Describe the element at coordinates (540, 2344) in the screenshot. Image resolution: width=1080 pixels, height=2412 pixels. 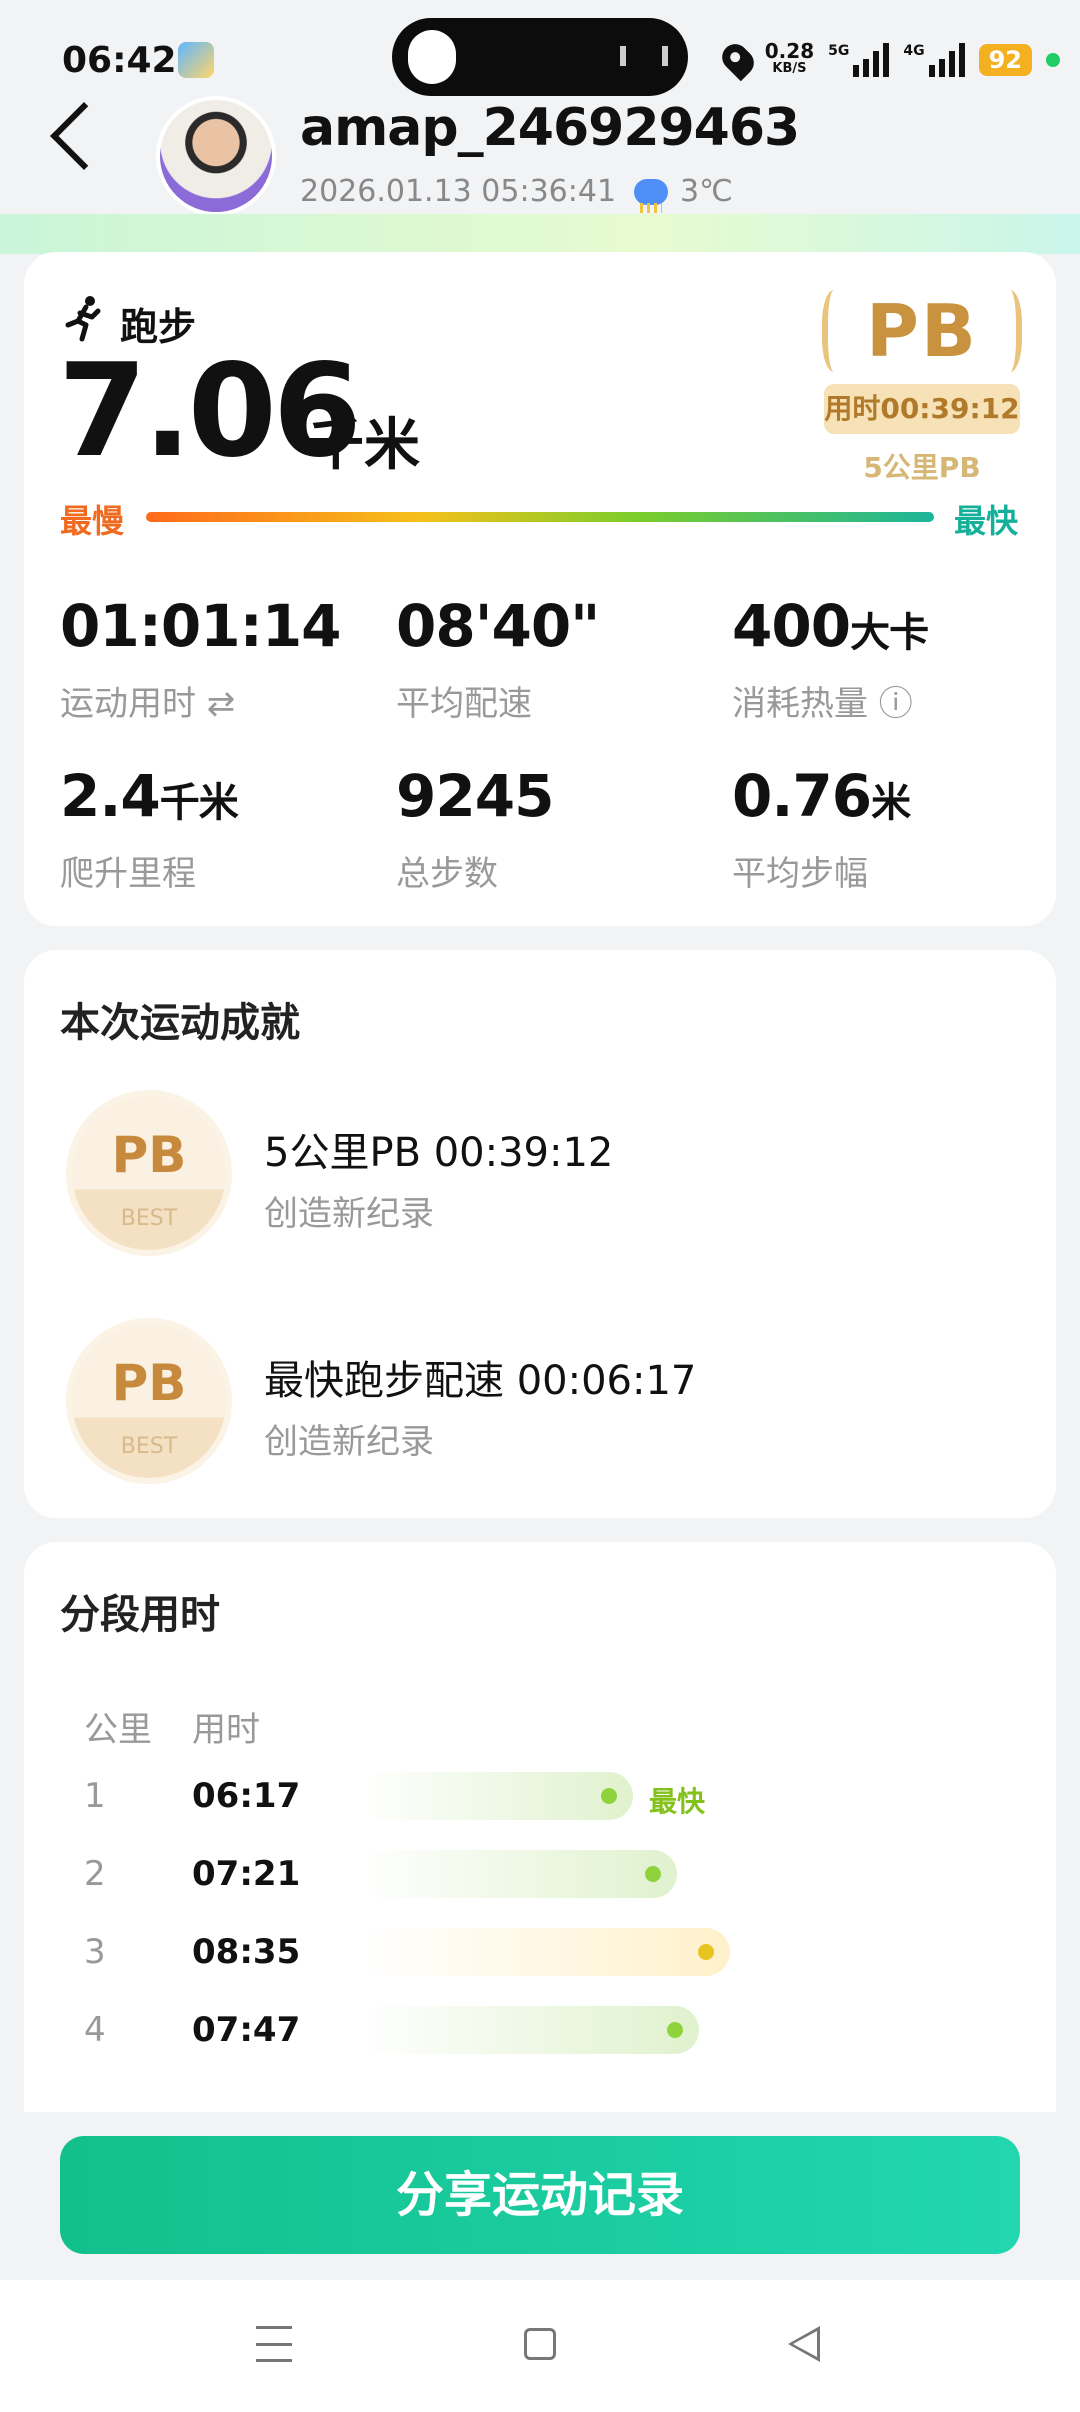
I see `home-icon` at that location.